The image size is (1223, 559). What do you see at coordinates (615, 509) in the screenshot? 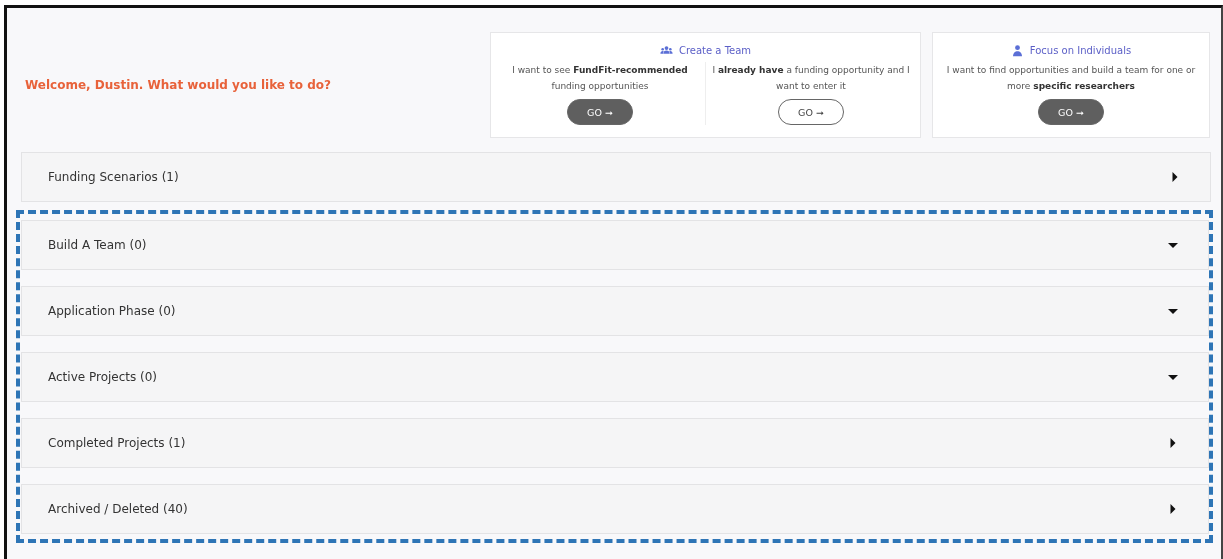
I see `accordion-header: Archived / Deleted (40)` at bounding box center [615, 509].